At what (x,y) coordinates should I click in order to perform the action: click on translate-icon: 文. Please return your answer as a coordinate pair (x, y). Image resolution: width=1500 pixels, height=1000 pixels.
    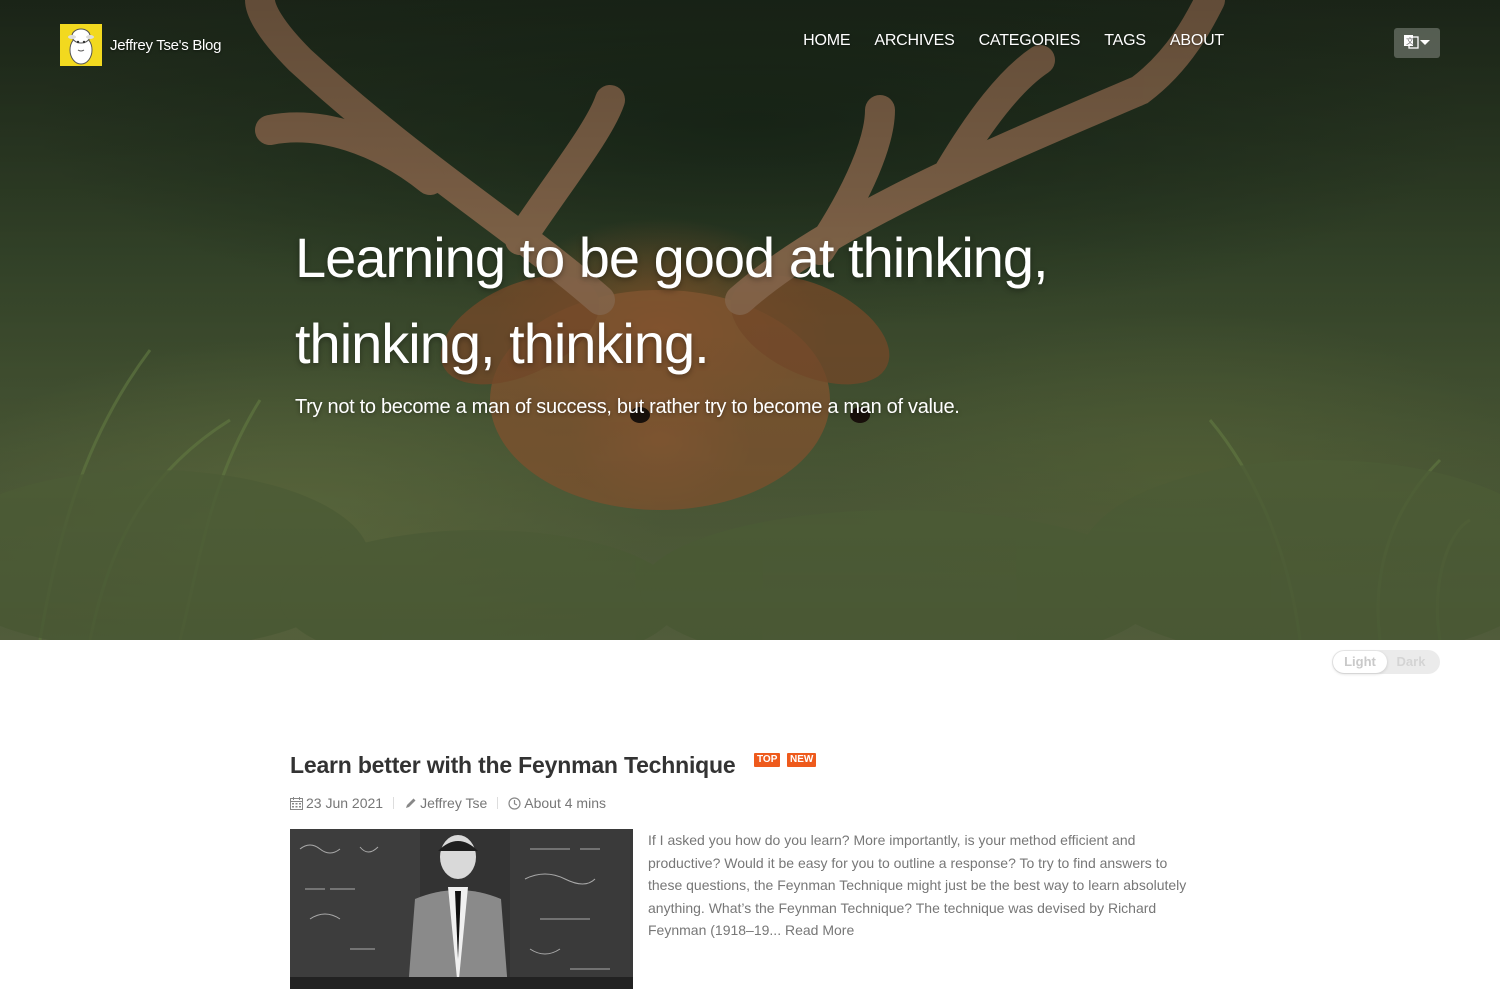
    Looking at the image, I should click on (1411, 43).